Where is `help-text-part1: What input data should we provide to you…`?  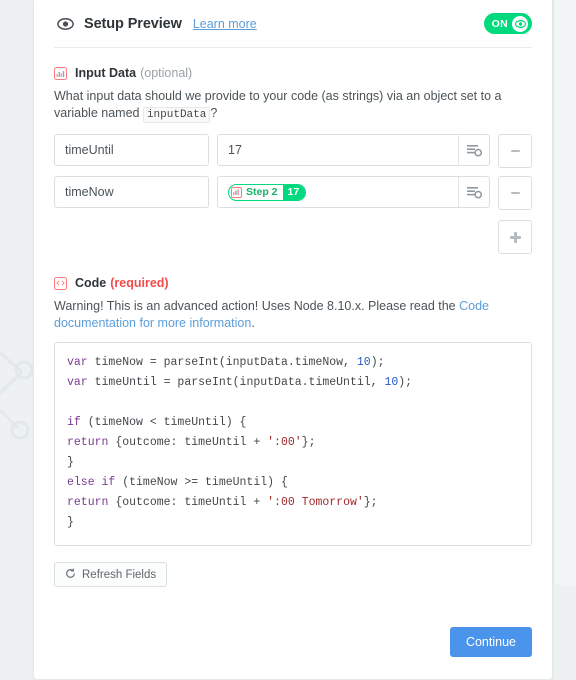
help-text-part1: What input data should we provide to you… is located at coordinates (278, 104).